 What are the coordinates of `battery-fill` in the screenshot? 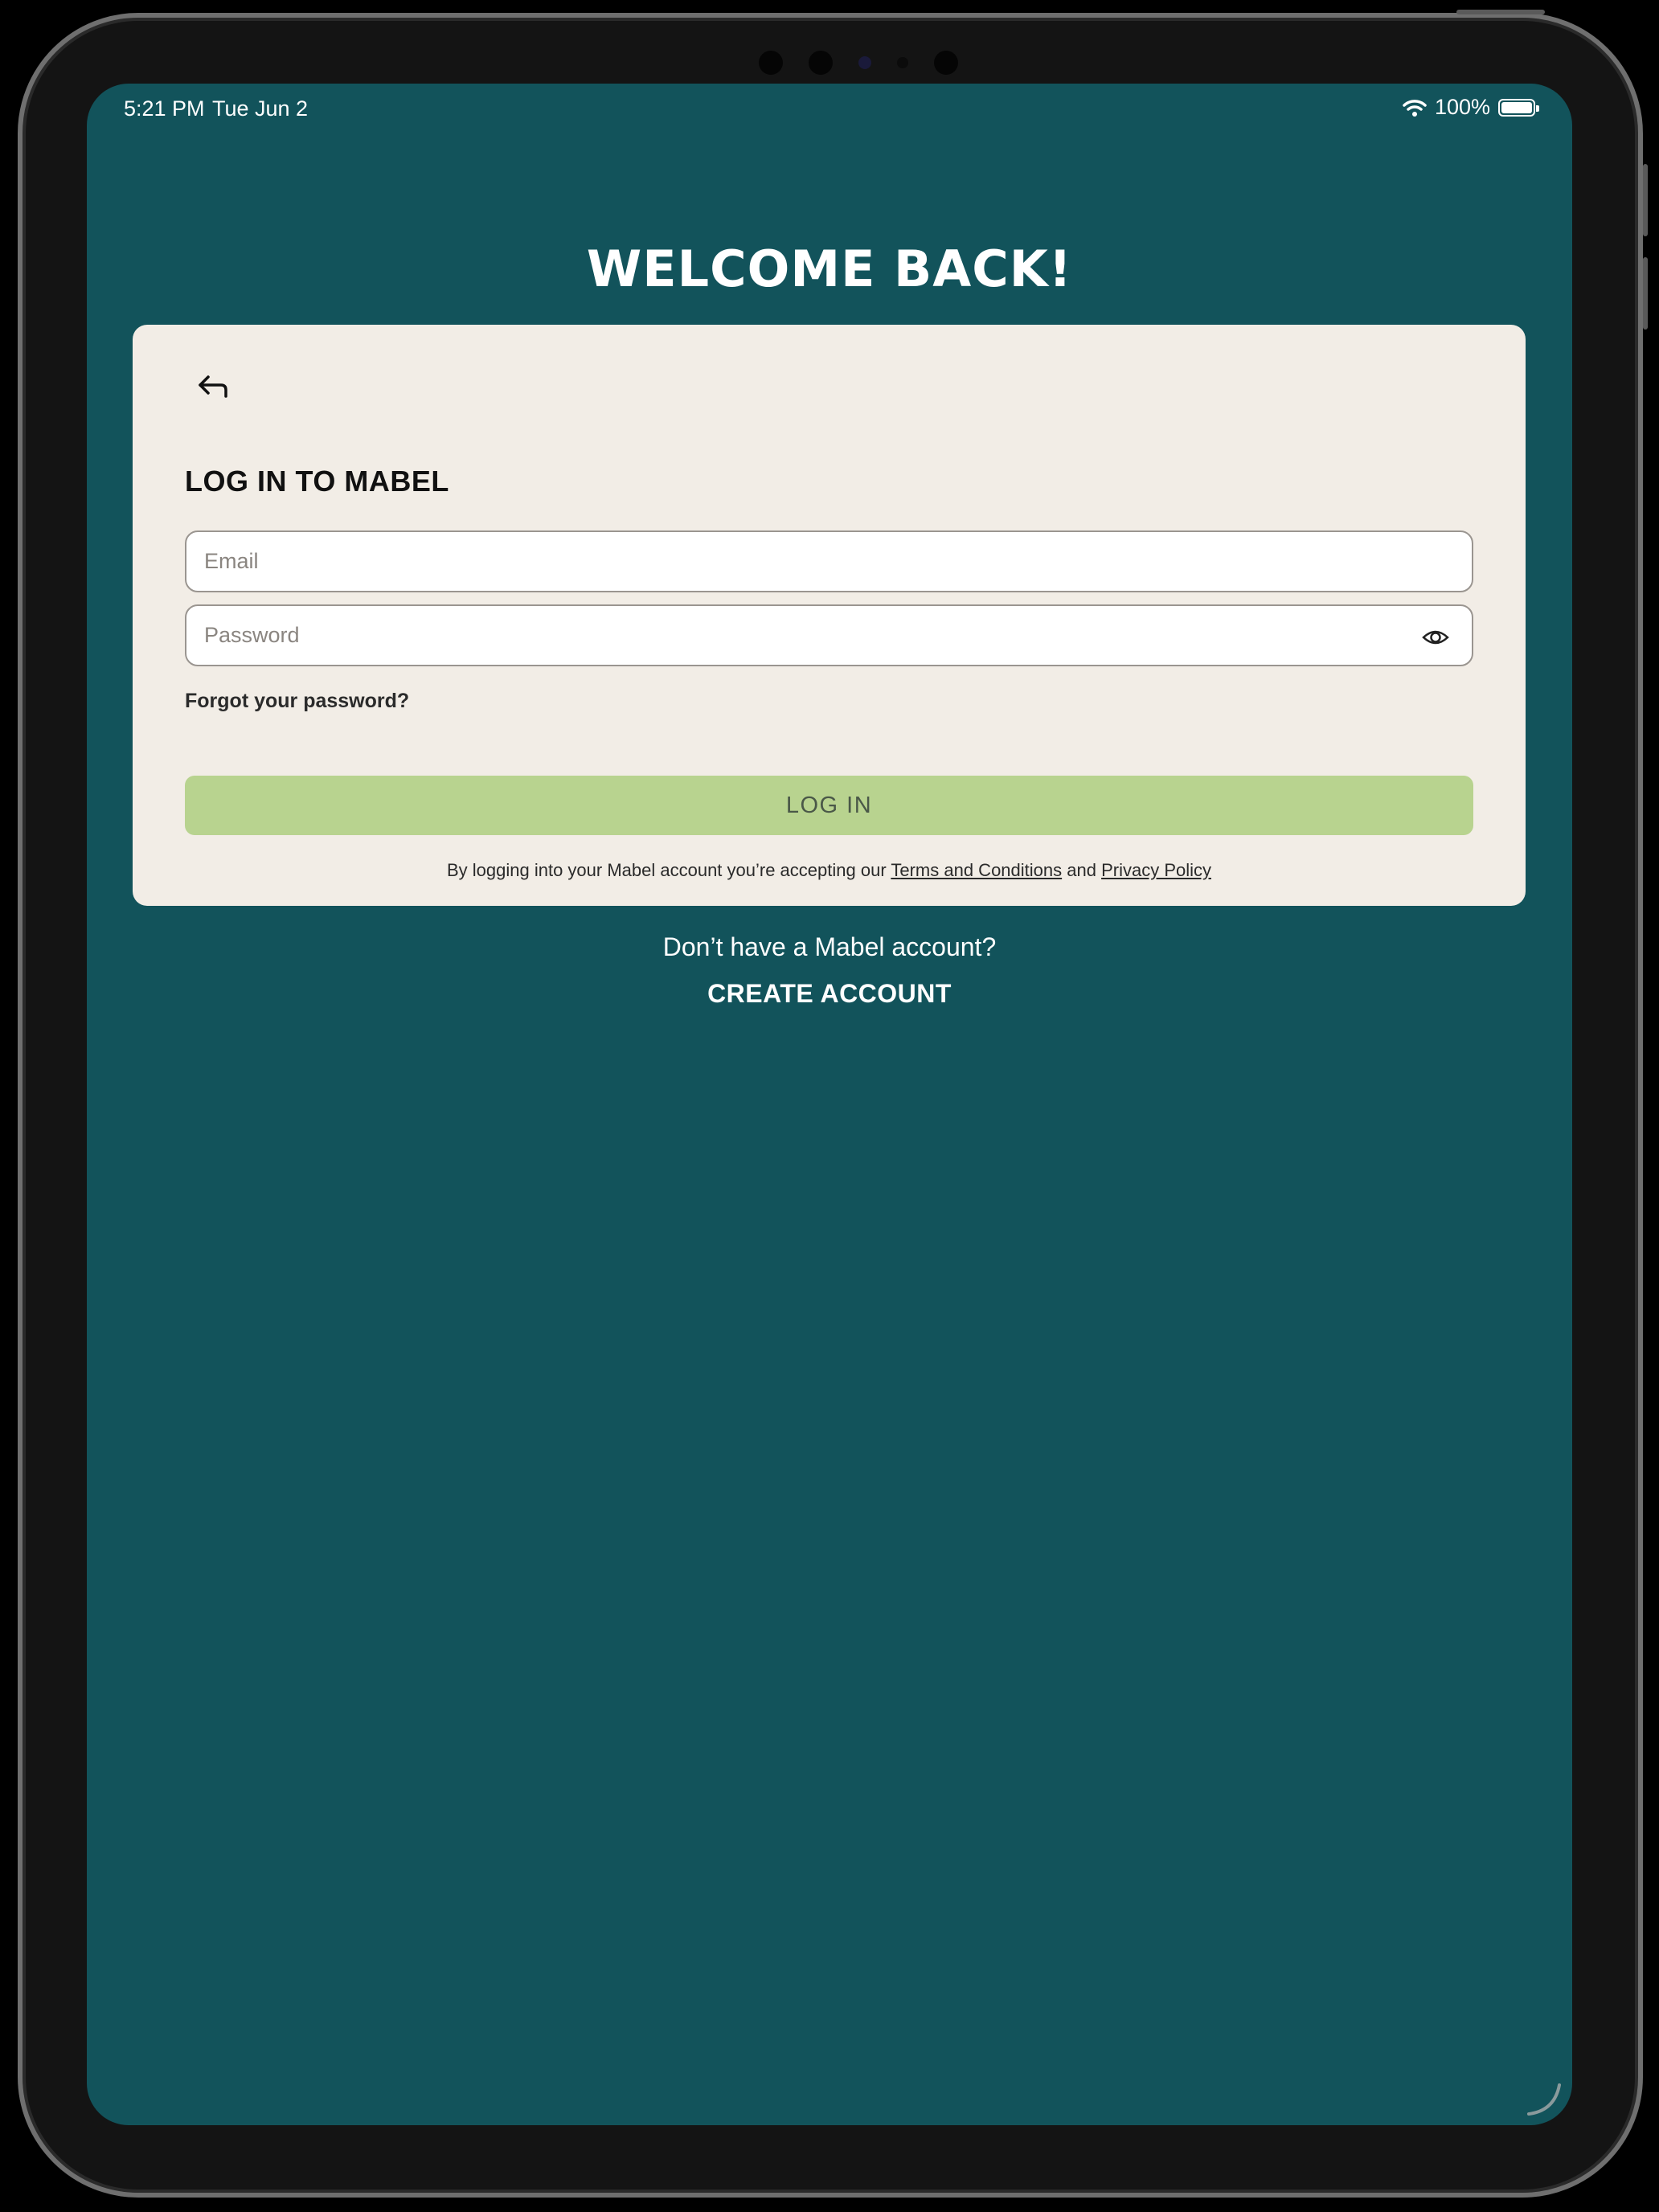 It's located at (1516, 107).